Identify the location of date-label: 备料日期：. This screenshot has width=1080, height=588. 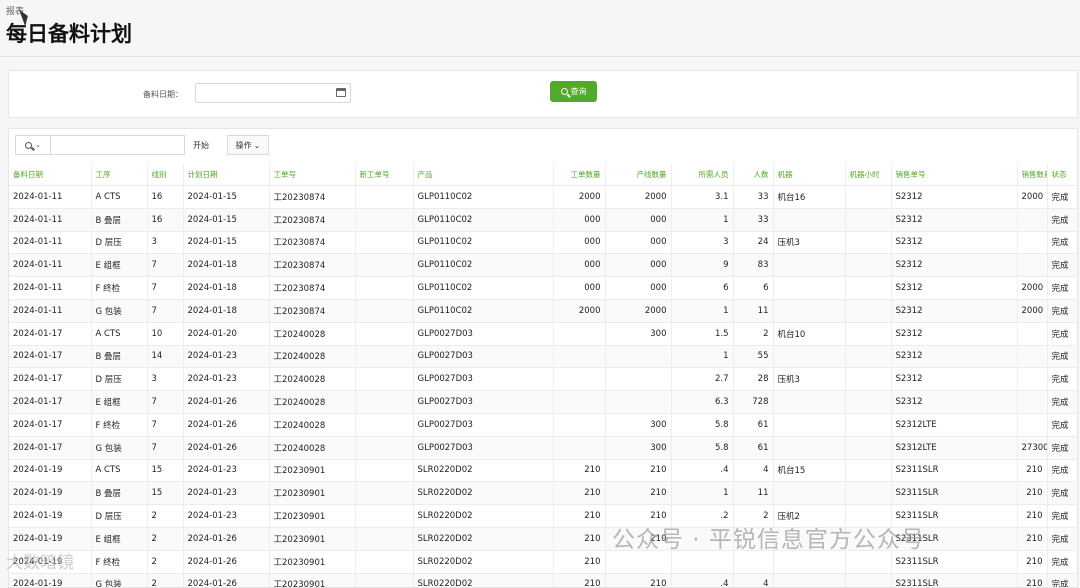
(163, 94).